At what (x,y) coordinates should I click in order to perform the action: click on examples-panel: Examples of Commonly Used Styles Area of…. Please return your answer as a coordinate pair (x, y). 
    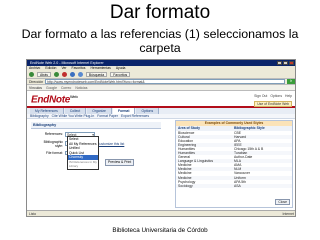
    Looking at the image, I should click on (234, 164).